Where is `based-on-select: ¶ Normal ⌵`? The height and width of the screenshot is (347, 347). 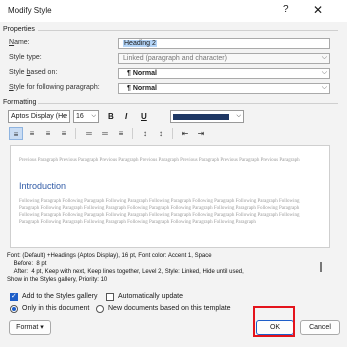
based-on-select: ¶ Normal ⌵ is located at coordinates (224, 73).